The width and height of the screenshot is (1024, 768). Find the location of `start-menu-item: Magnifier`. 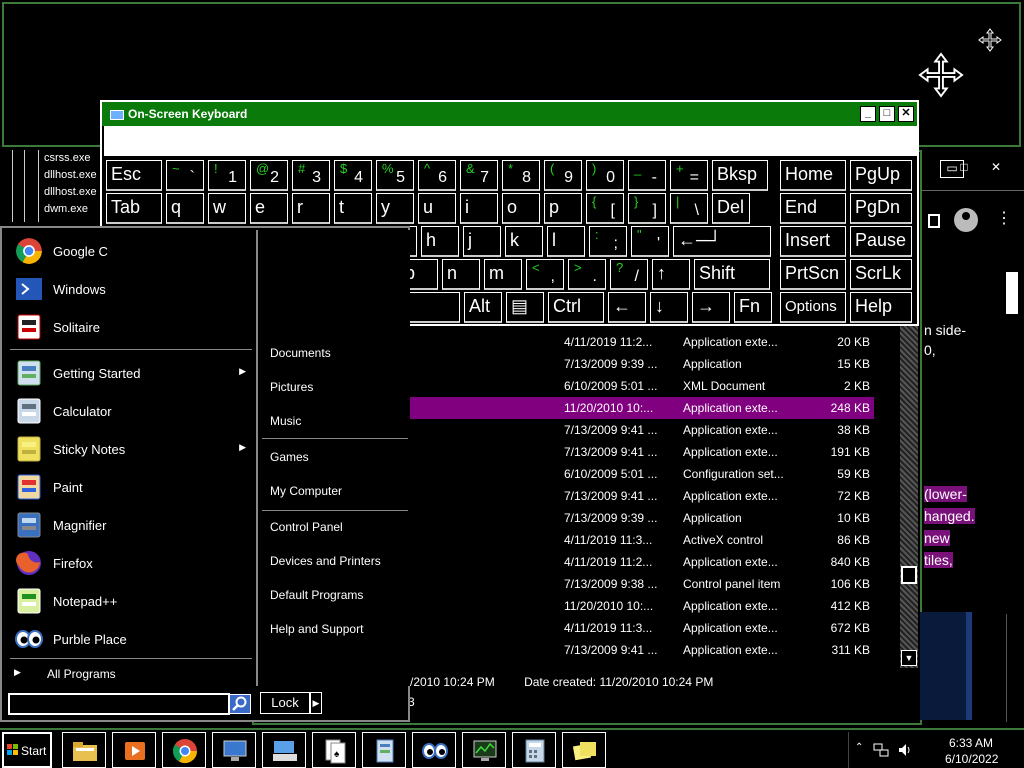

start-menu-item: Magnifier is located at coordinates (132, 525).